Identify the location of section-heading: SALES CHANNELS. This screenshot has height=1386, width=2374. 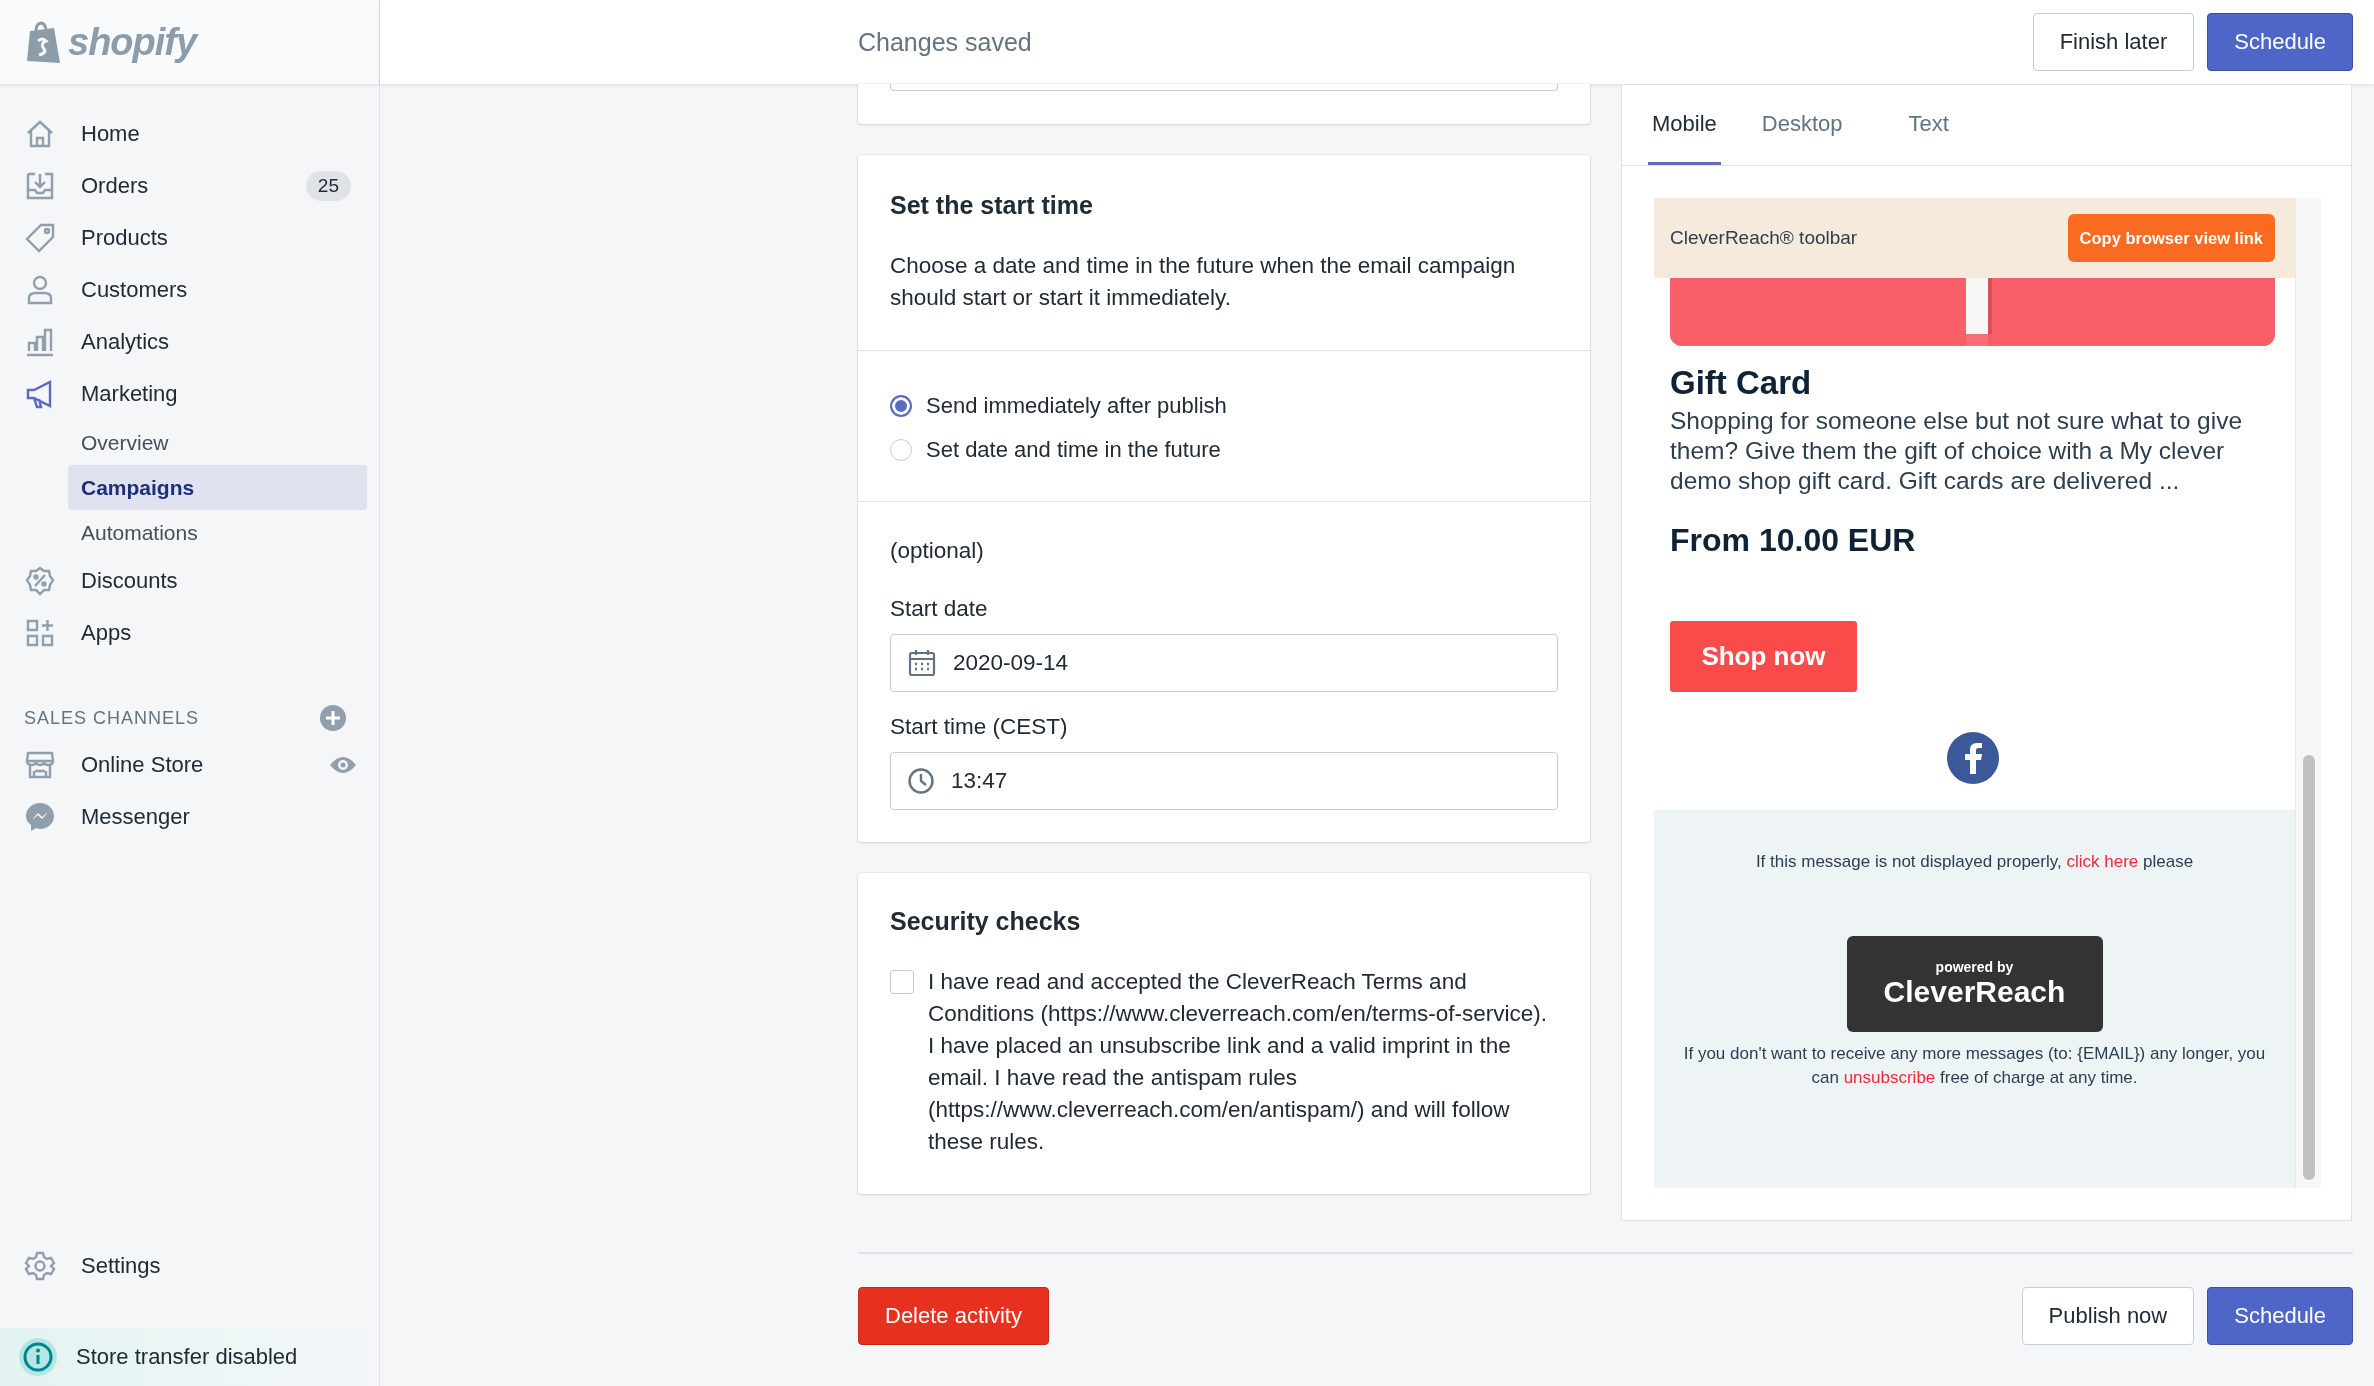
(112, 718).